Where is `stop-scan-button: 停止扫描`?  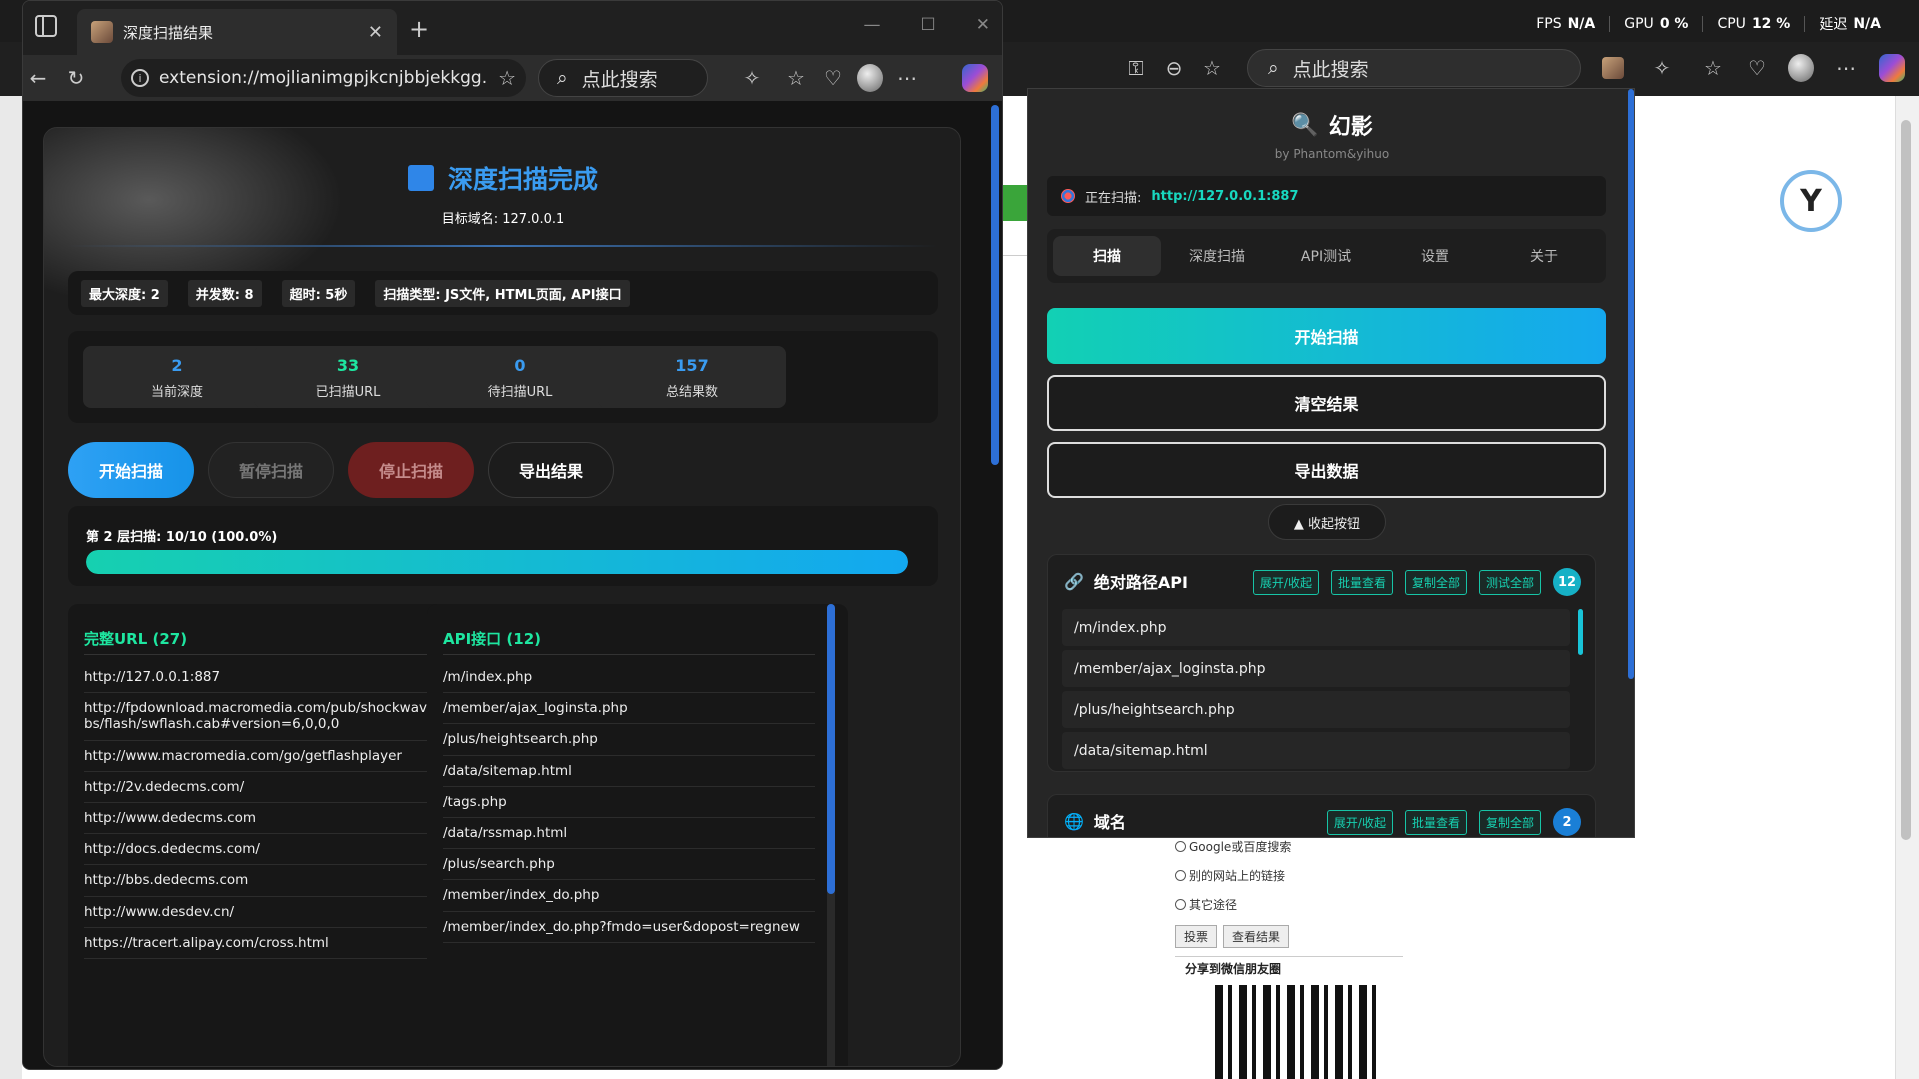
stop-scan-button: 停止扫描 is located at coordinates (411, 470).